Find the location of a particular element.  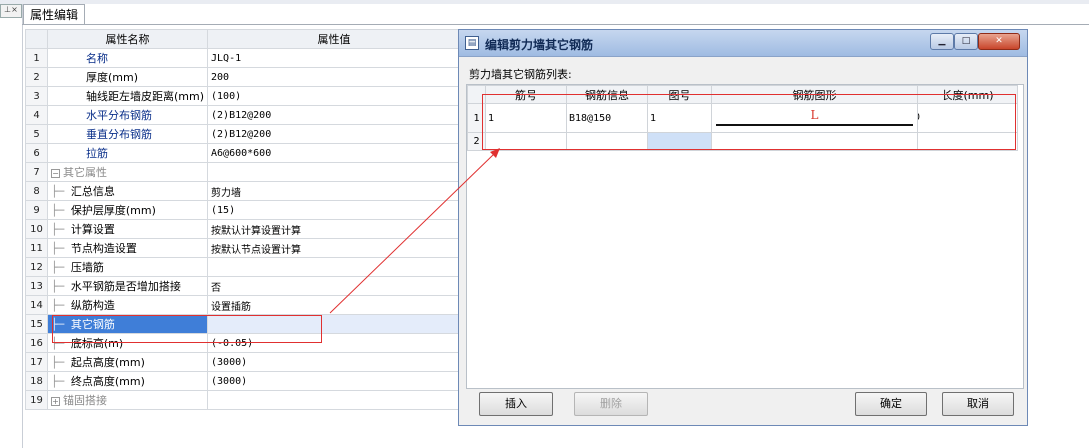

property-value-cell: 按默认节点设置计算 is located at coordinates (334, 248).